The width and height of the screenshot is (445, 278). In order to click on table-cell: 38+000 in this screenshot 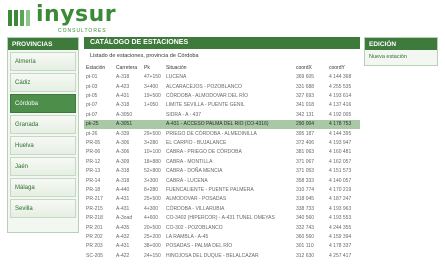, I will do `click(152, 246)`.